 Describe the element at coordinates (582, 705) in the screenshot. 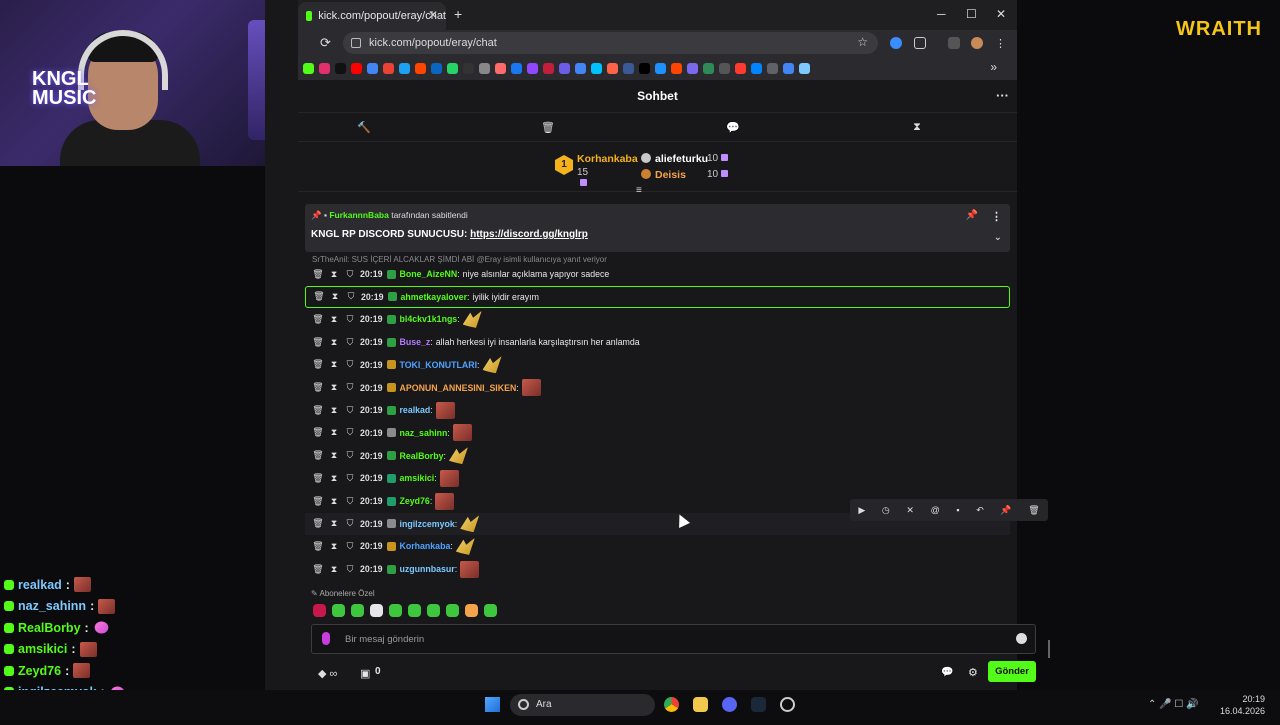

I see `taskbar-search: Ara` at that location.